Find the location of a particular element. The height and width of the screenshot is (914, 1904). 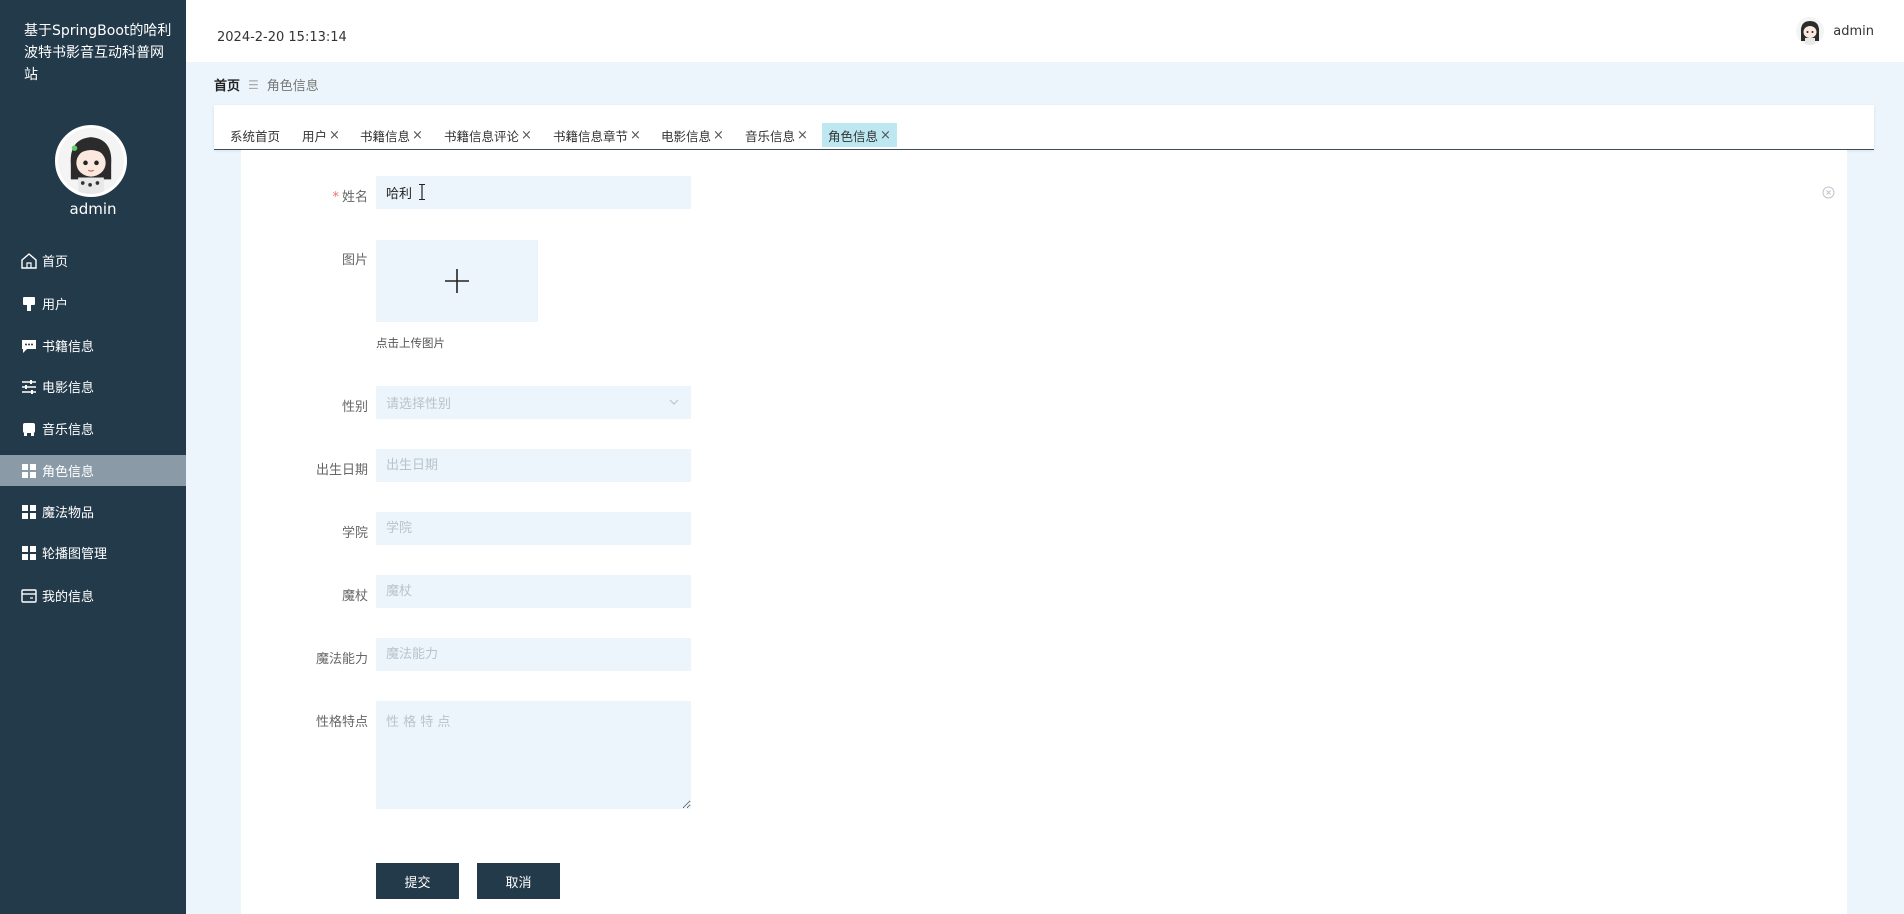

plus-icon is located at coordinates (457, 281).